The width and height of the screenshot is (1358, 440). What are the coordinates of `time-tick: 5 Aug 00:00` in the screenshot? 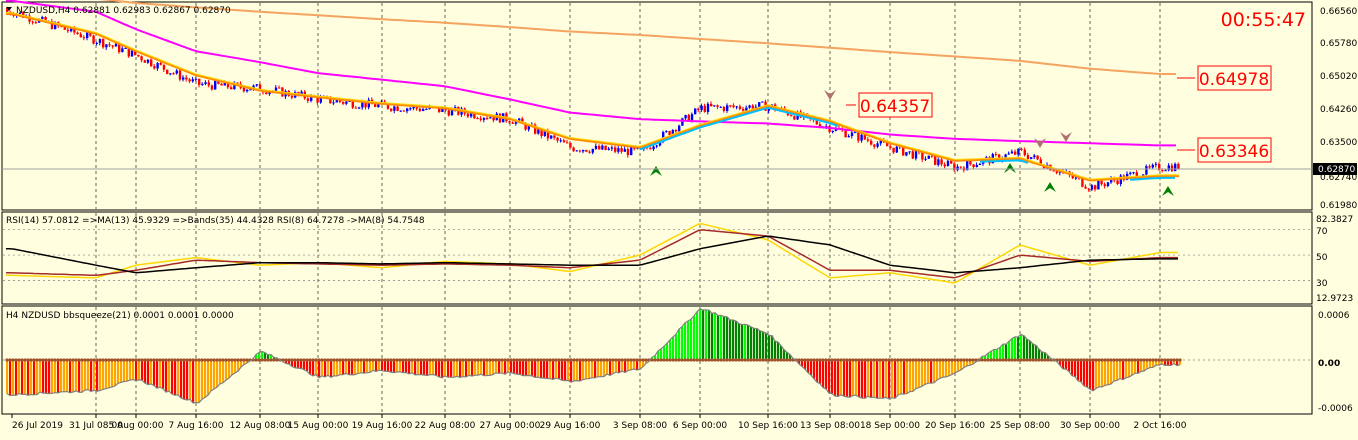 It's located at (136, 426).